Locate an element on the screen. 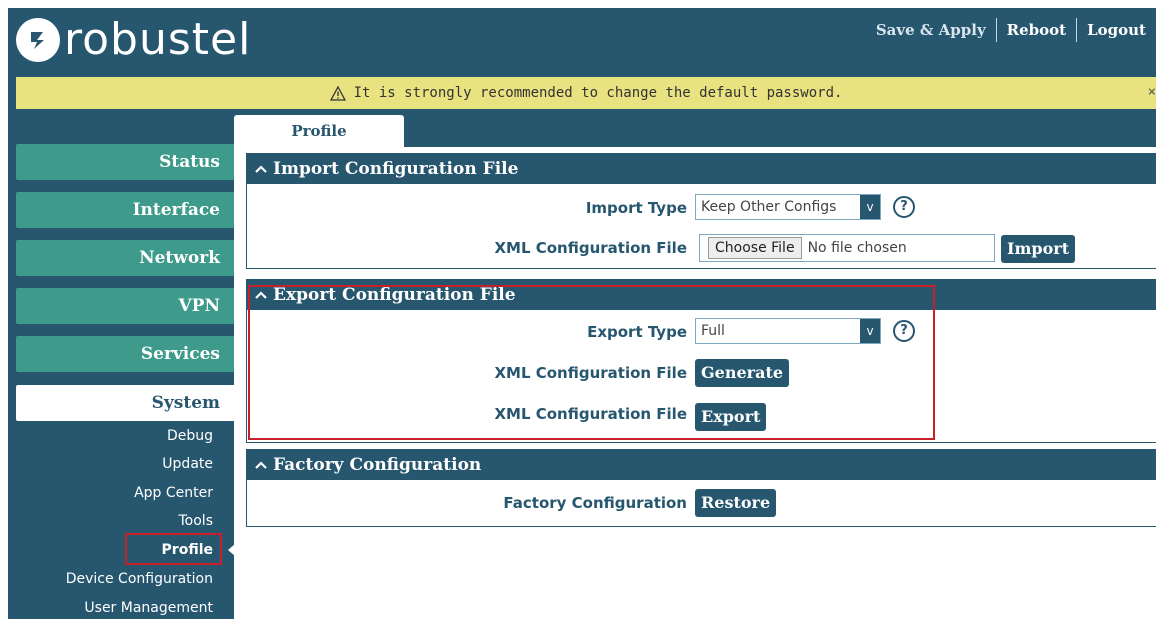  warning-triangle-icon is located at coordinates (337, 93).